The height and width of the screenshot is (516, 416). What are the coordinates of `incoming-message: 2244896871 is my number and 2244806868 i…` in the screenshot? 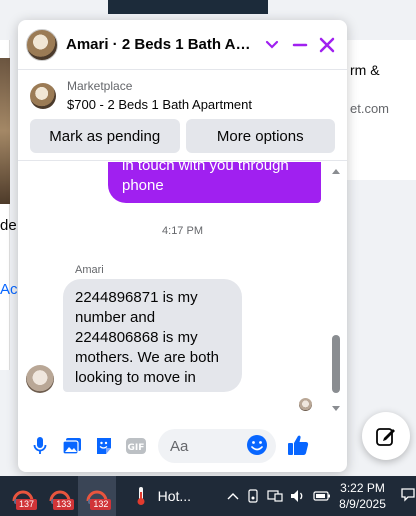 It's located at (152, 335).